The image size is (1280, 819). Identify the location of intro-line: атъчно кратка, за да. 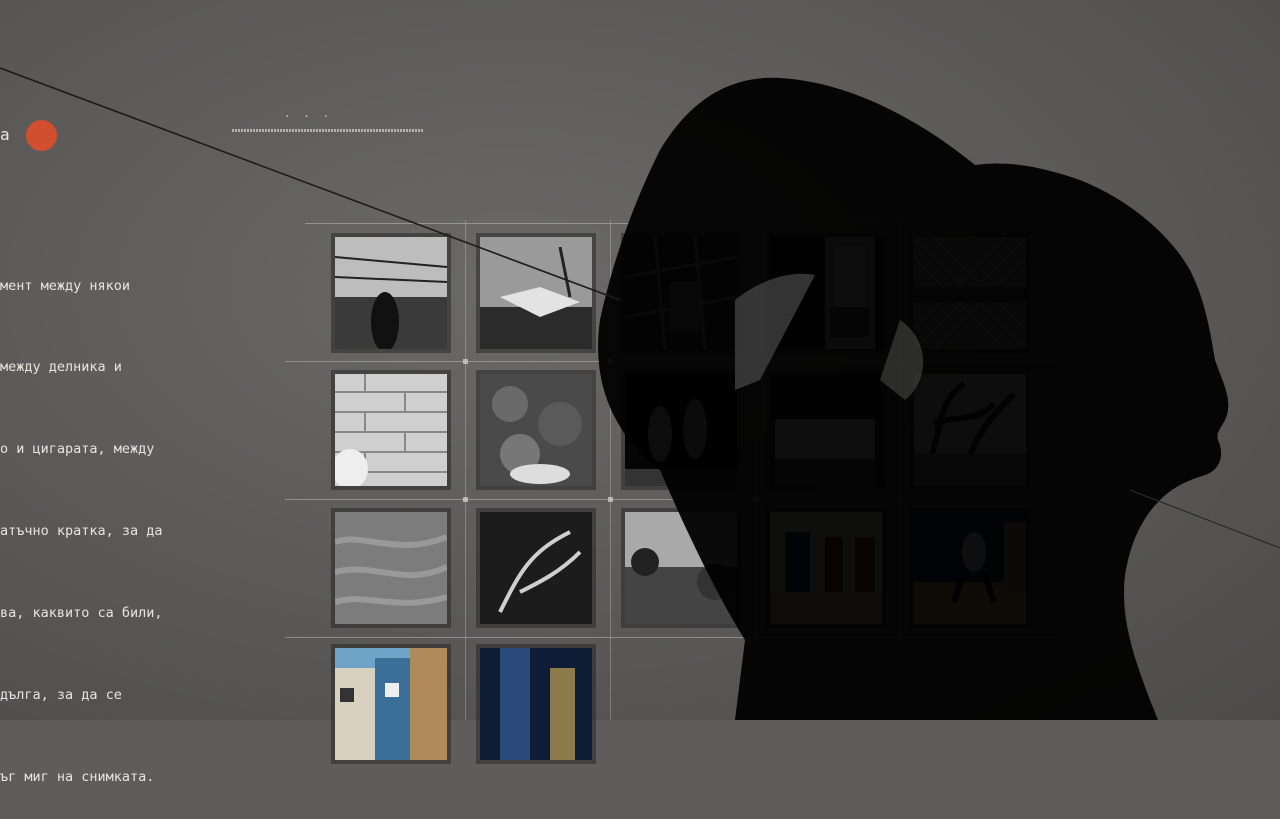
(81, 531).